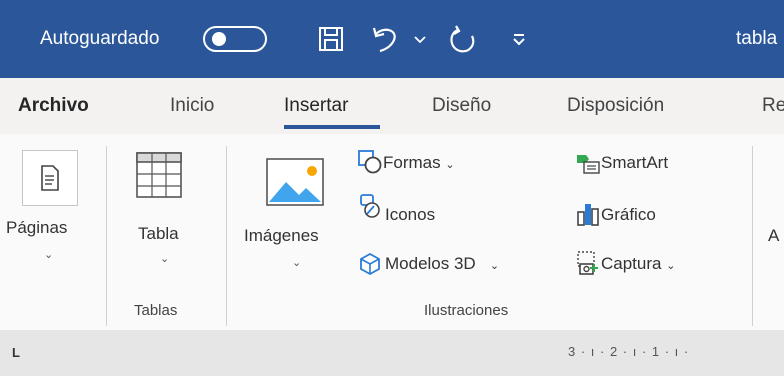  Describe the element at coordinates (386, 39) in the screenshot. I see `undo-icon` at that location.